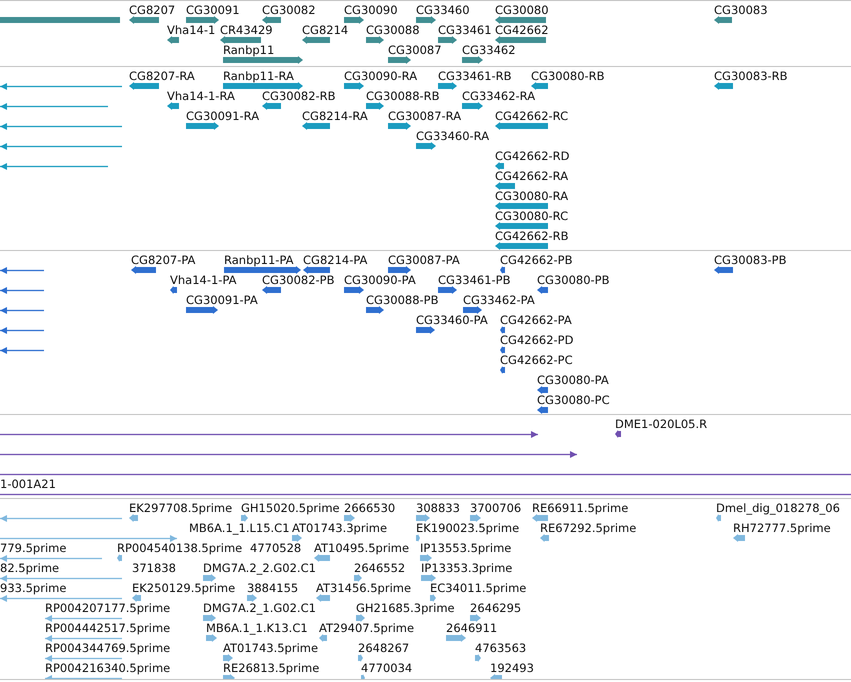 The image size is (851, 682). What do you see at coordinates (532, 236) in the screenshot?
I see `feature-label: CG42662-RB` at bounding box center [532, 236].